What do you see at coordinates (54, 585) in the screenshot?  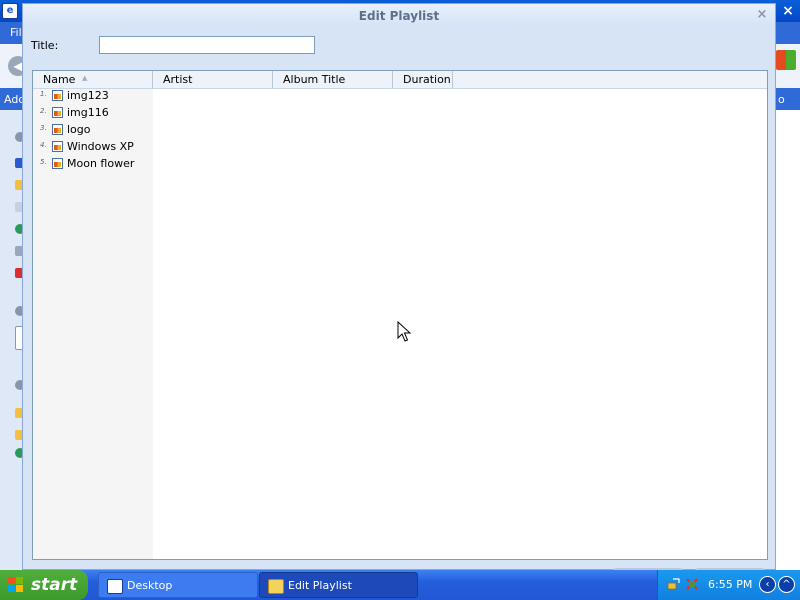 I see `start-label: start` at bounding box center [54, 585].